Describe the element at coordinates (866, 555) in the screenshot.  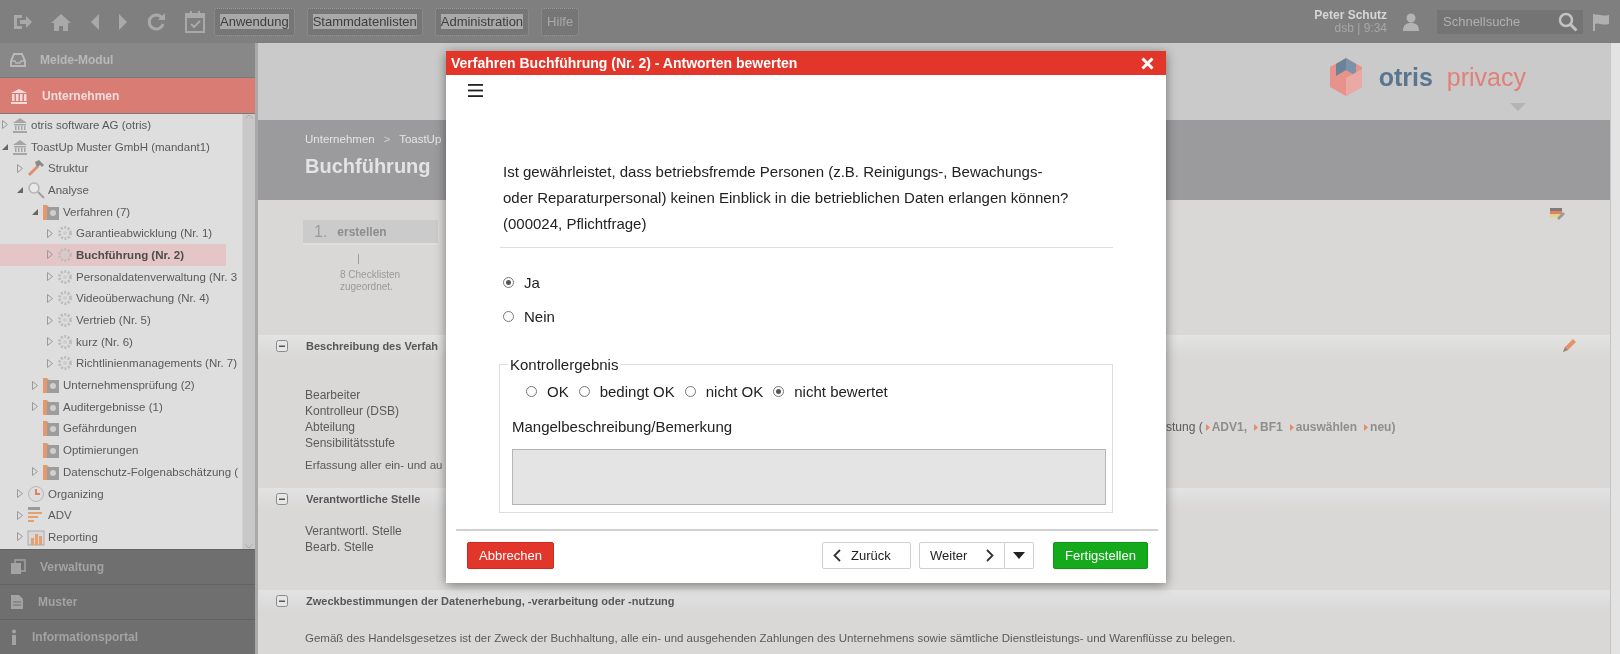
I see `back-button: Zurück` at that location.